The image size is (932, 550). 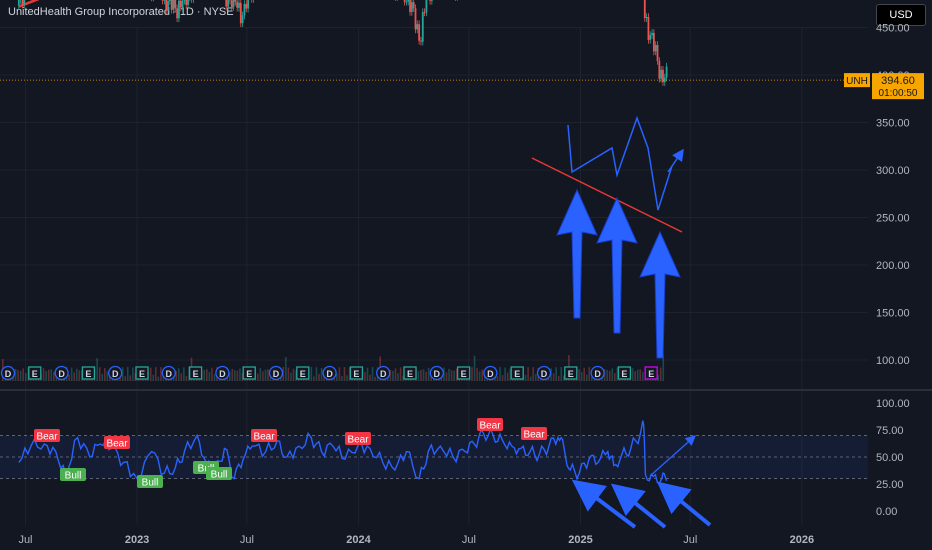 I want to click on price-tick-label: 300.00, so click(x=893, y=171).